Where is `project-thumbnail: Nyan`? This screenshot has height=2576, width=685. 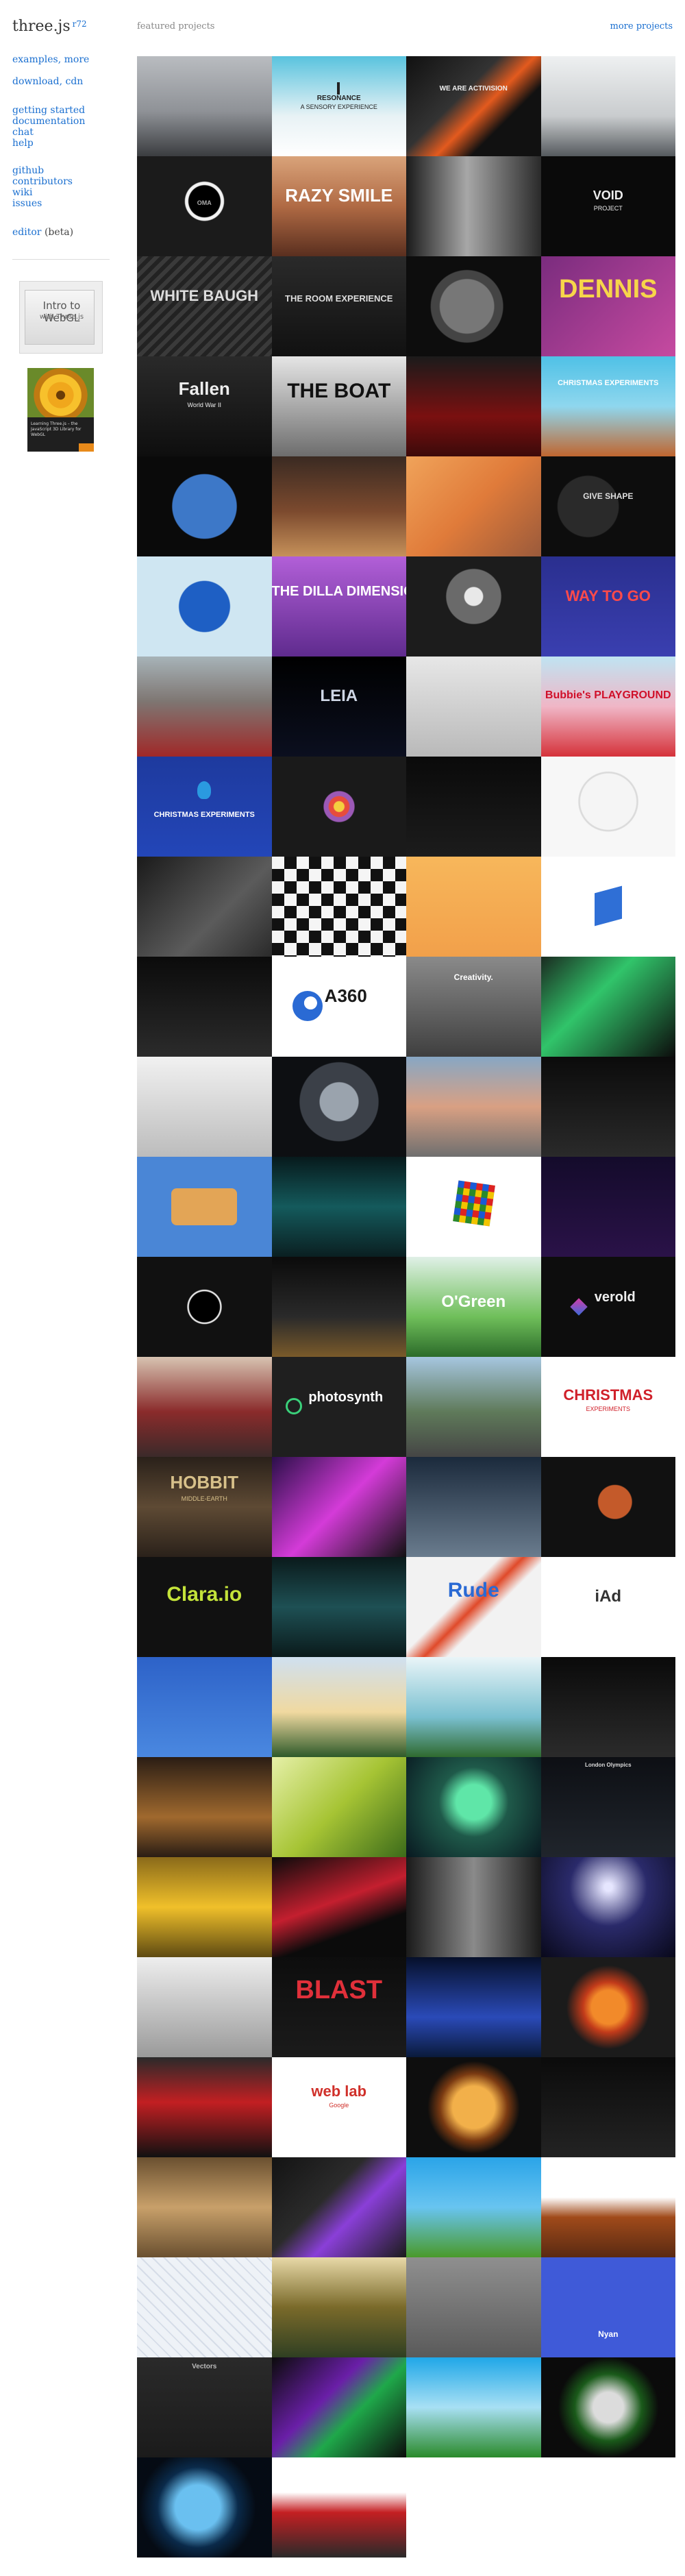
project-thumbnail: Nyan is located at coordinates (607, 2307).